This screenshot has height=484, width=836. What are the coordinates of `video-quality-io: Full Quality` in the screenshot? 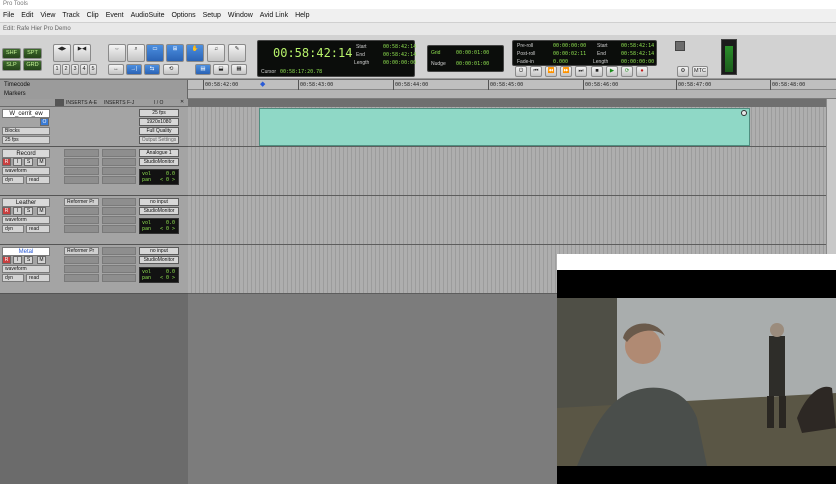 It's located at (159, 131).